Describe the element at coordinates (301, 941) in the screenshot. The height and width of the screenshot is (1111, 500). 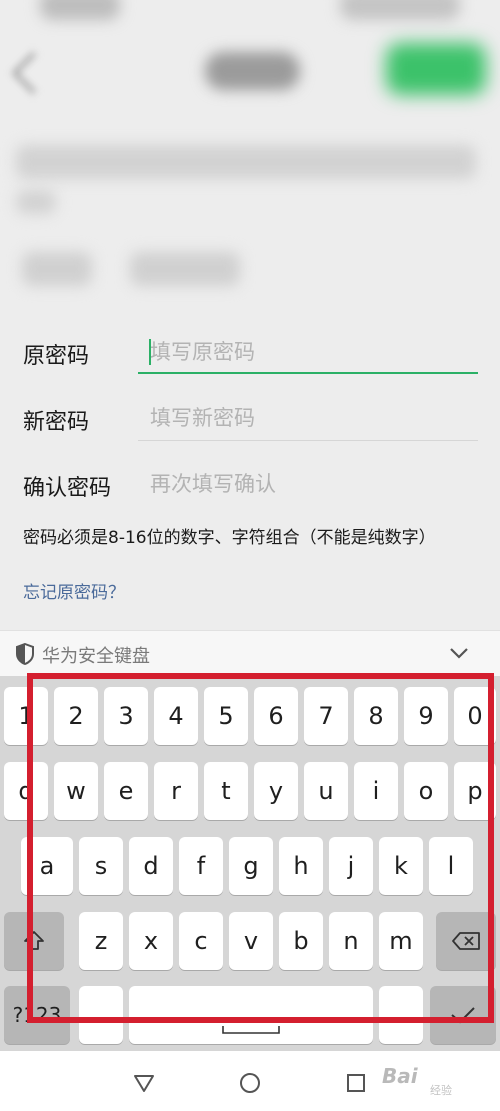
I see `key-b: b` at that location.